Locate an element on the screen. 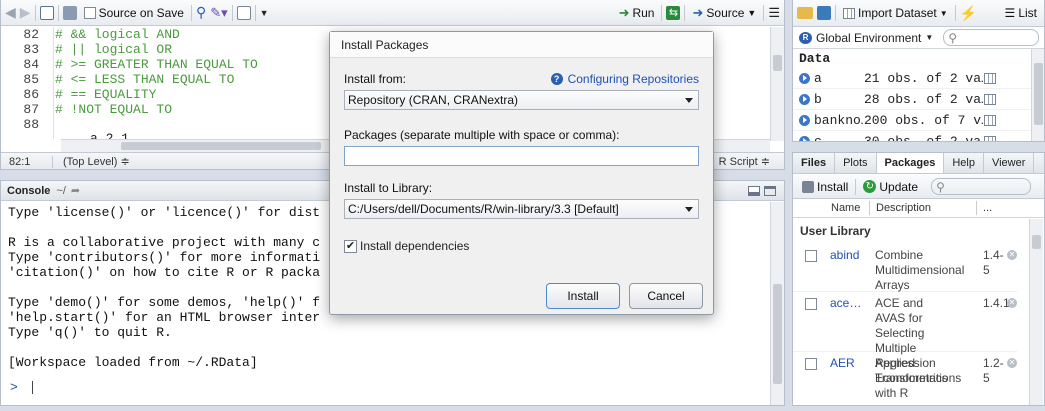 The width and height of the screenshot is (1045, 411). save-workspace-icon is located at coordinates (824, 13).